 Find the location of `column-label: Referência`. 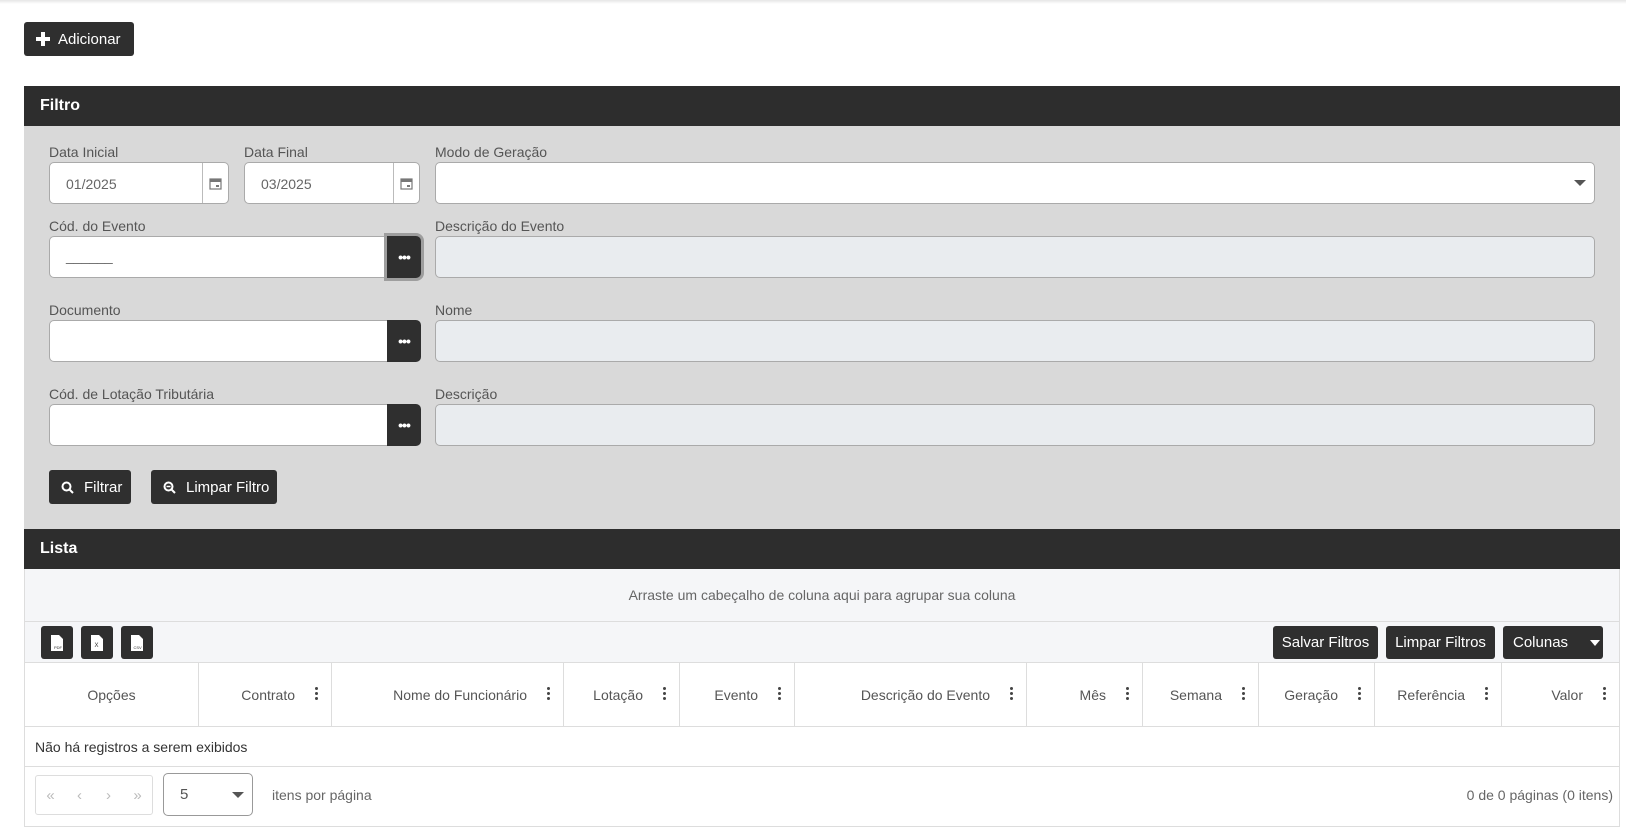

column-label: Referência is located at coordinates (1431, 695).